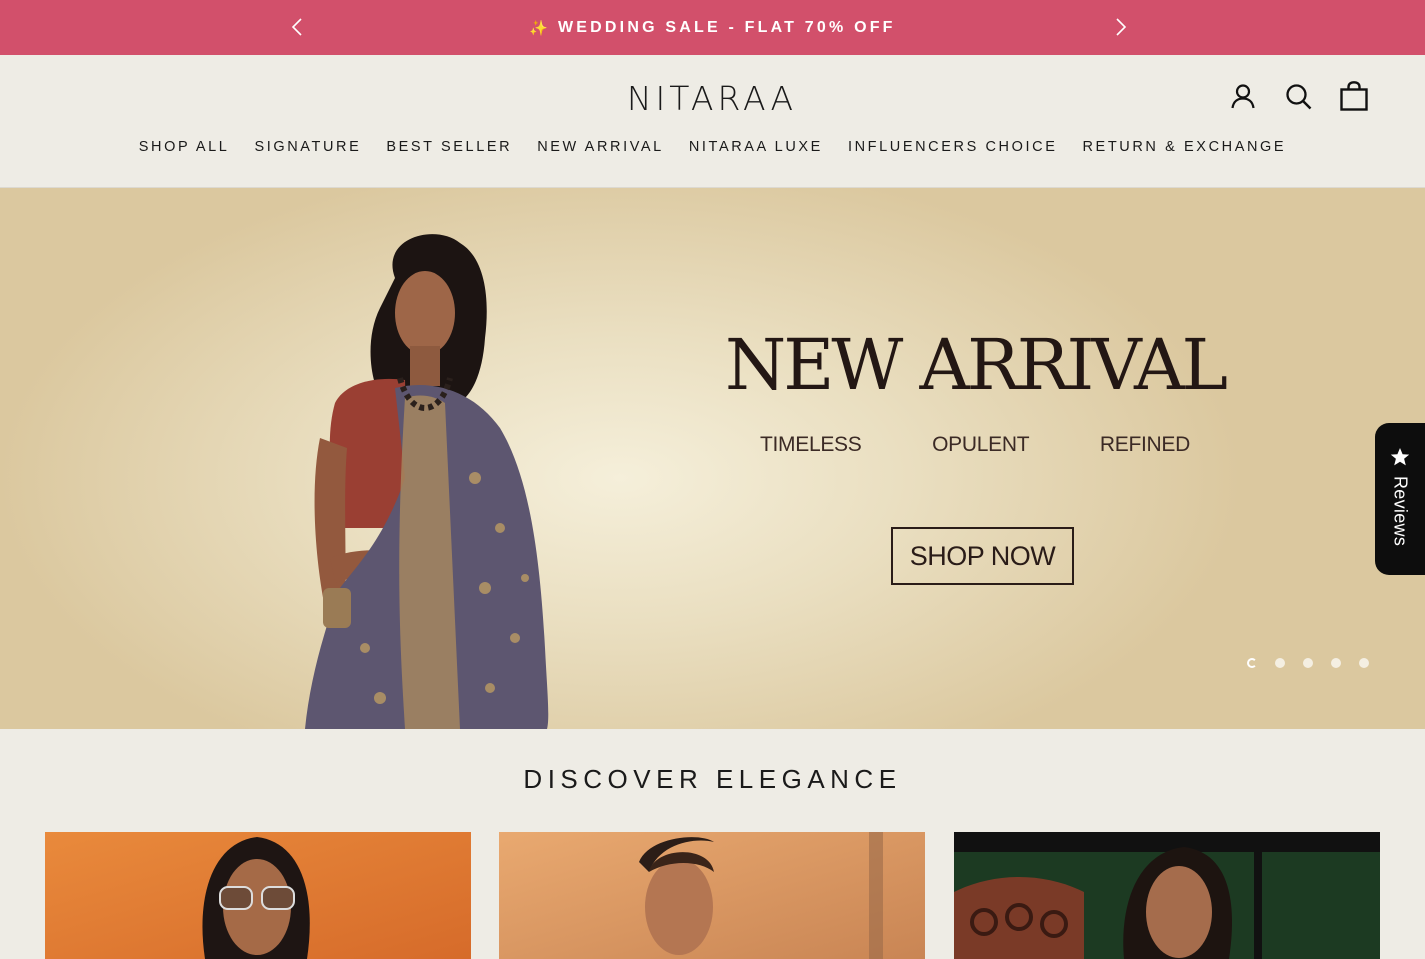 The image size is (1425, 959). I want to click on announcement-bar: ✨ WEDDING SALE - FLAT 70% OFF, so click(712, 27).